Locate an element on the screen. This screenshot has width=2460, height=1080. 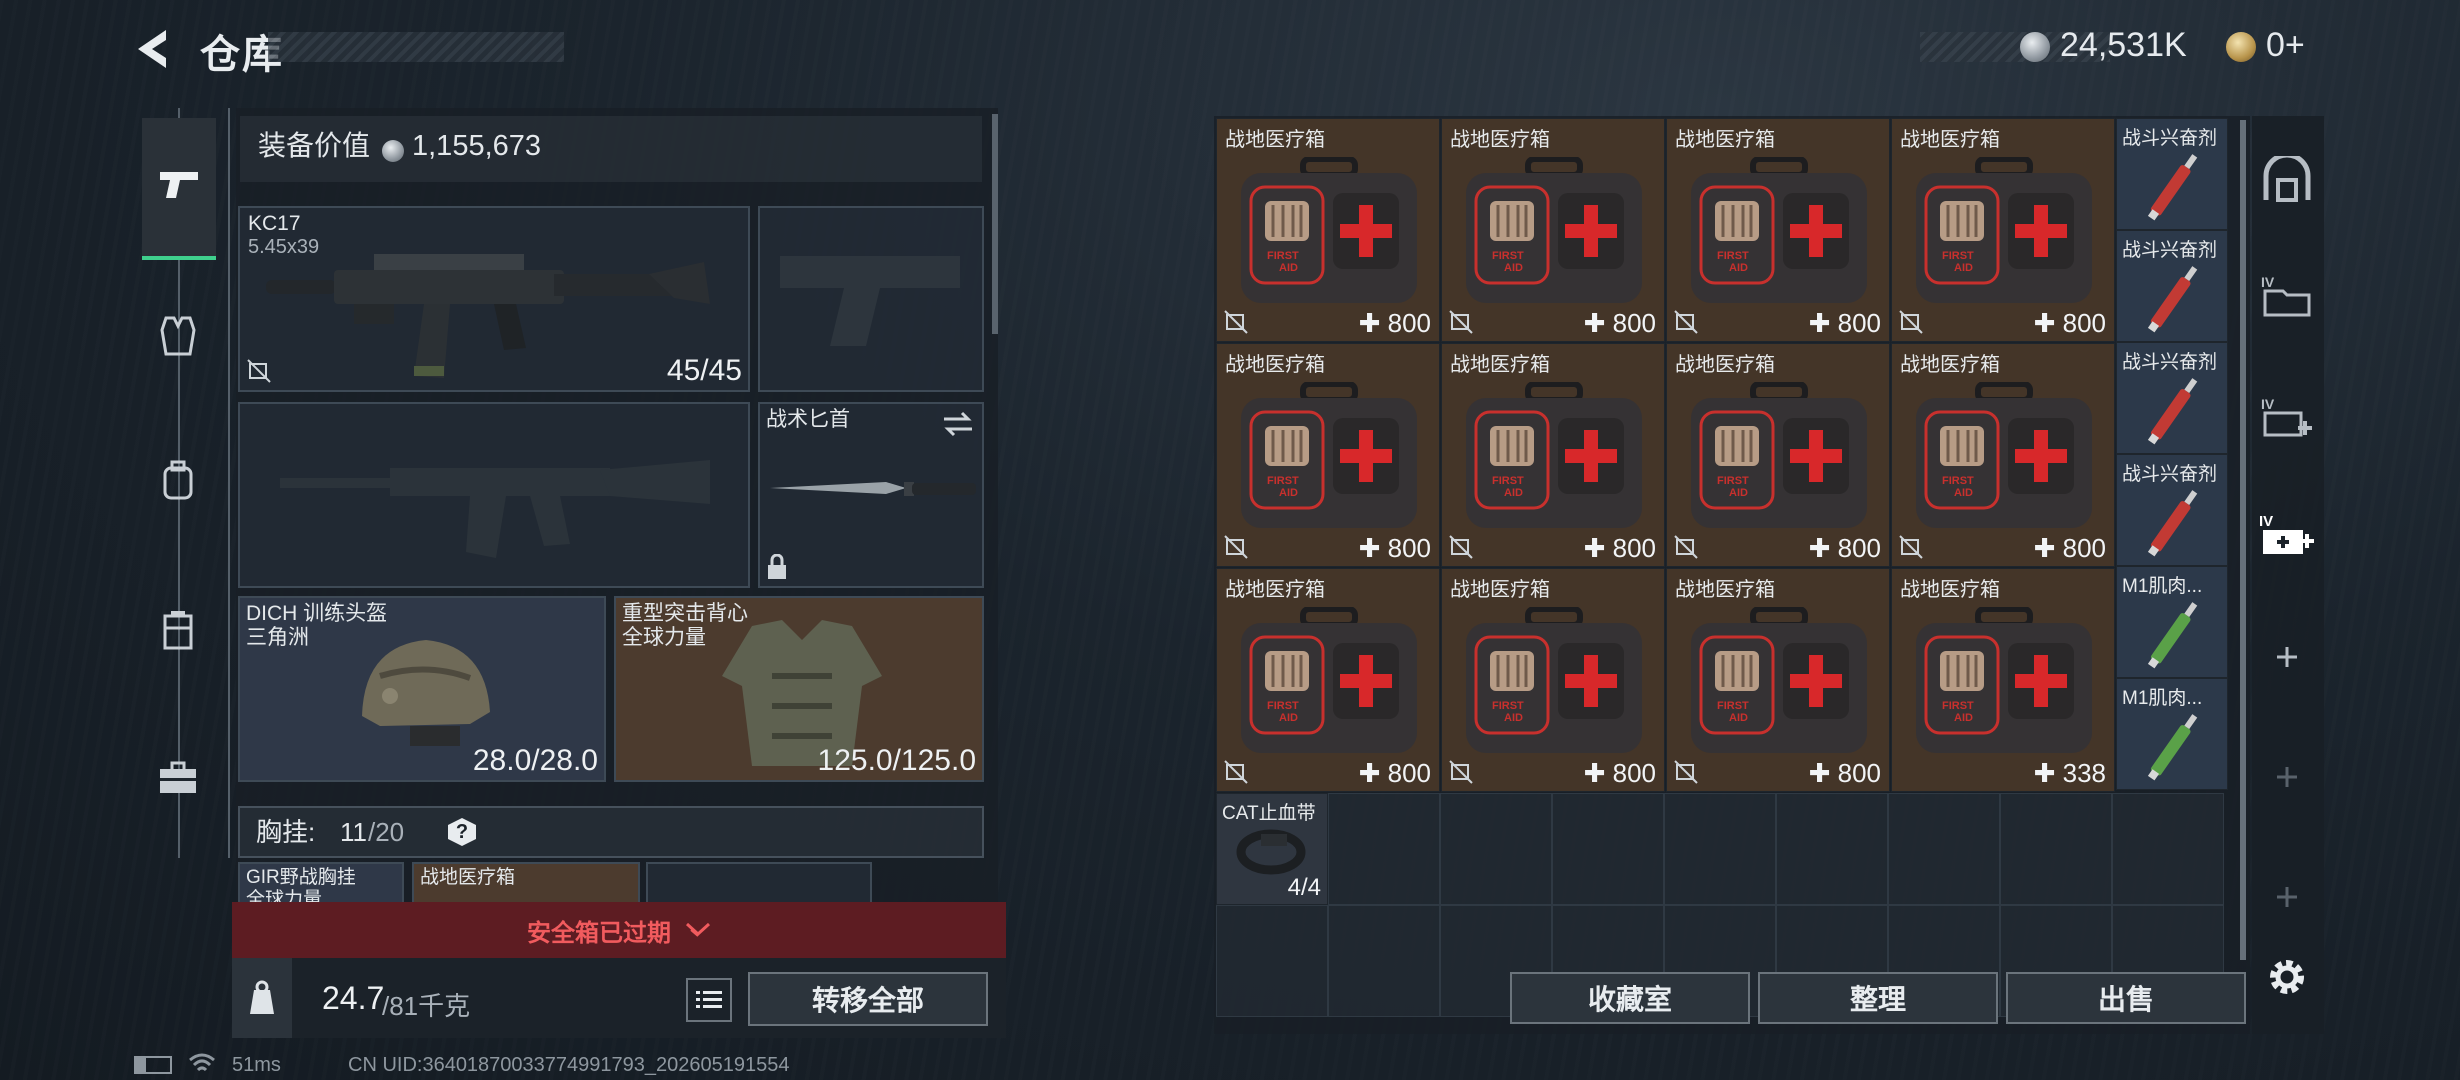
medical-storage-add-icon: IV is located at coordinates (2286, 533).